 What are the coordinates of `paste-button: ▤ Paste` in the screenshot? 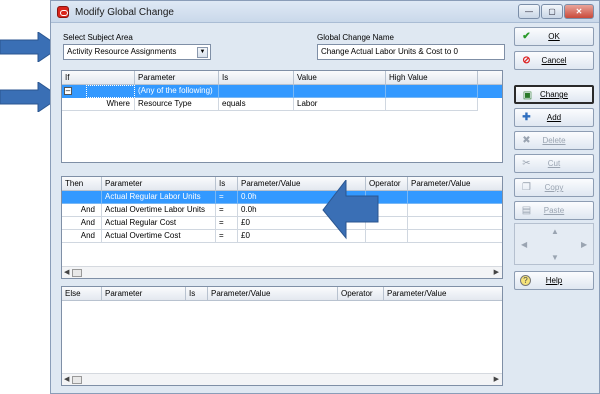 It's located at (554, 210).